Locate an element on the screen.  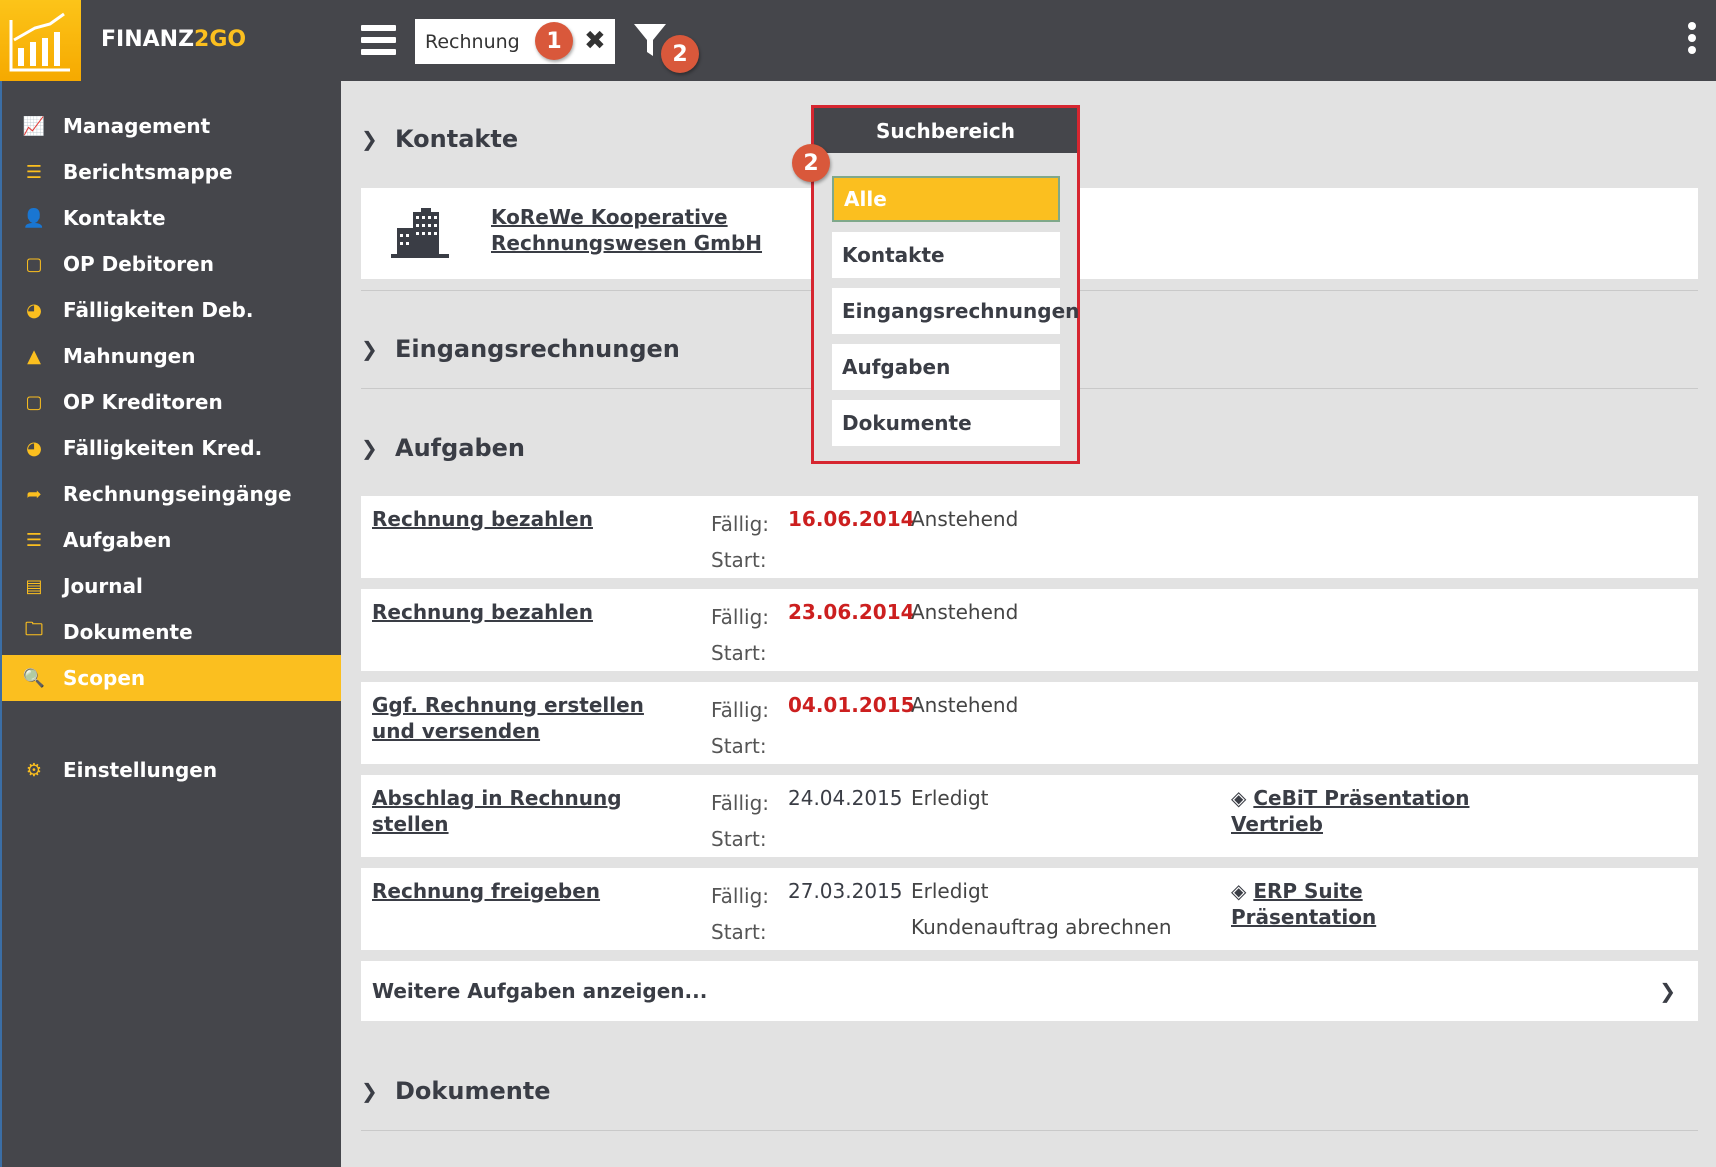
callout-badge-1: 1 is located at coordinates (554, 41).